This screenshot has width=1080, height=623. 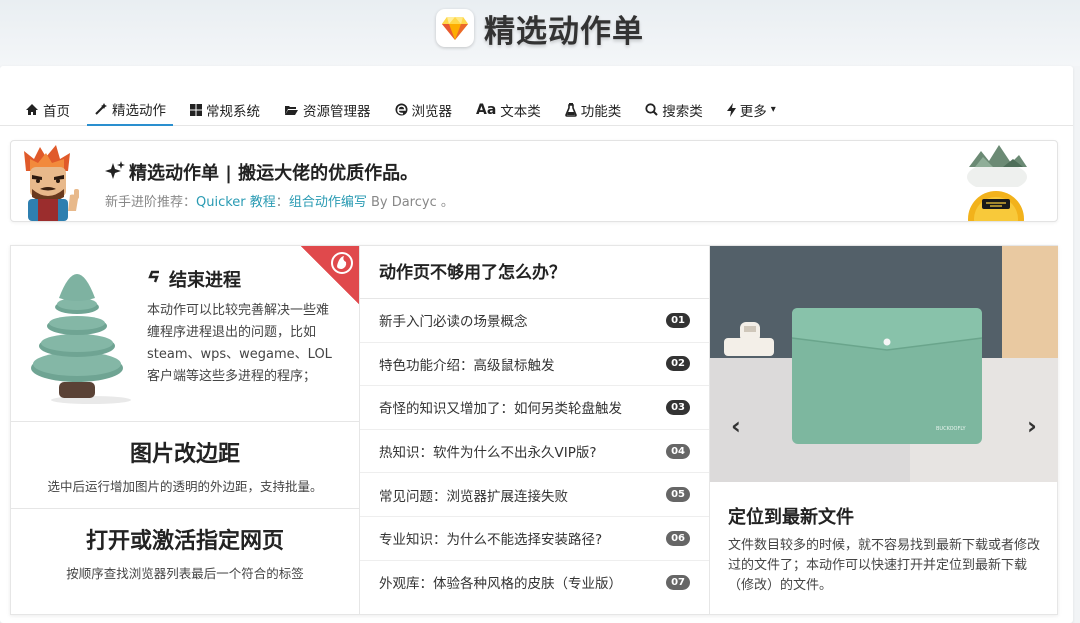 What do you see at coordinates (534, 321) in the screenshot?
I see `faq-item: 新手入门必读の场景概念 01` at bounding box center [534, 321].